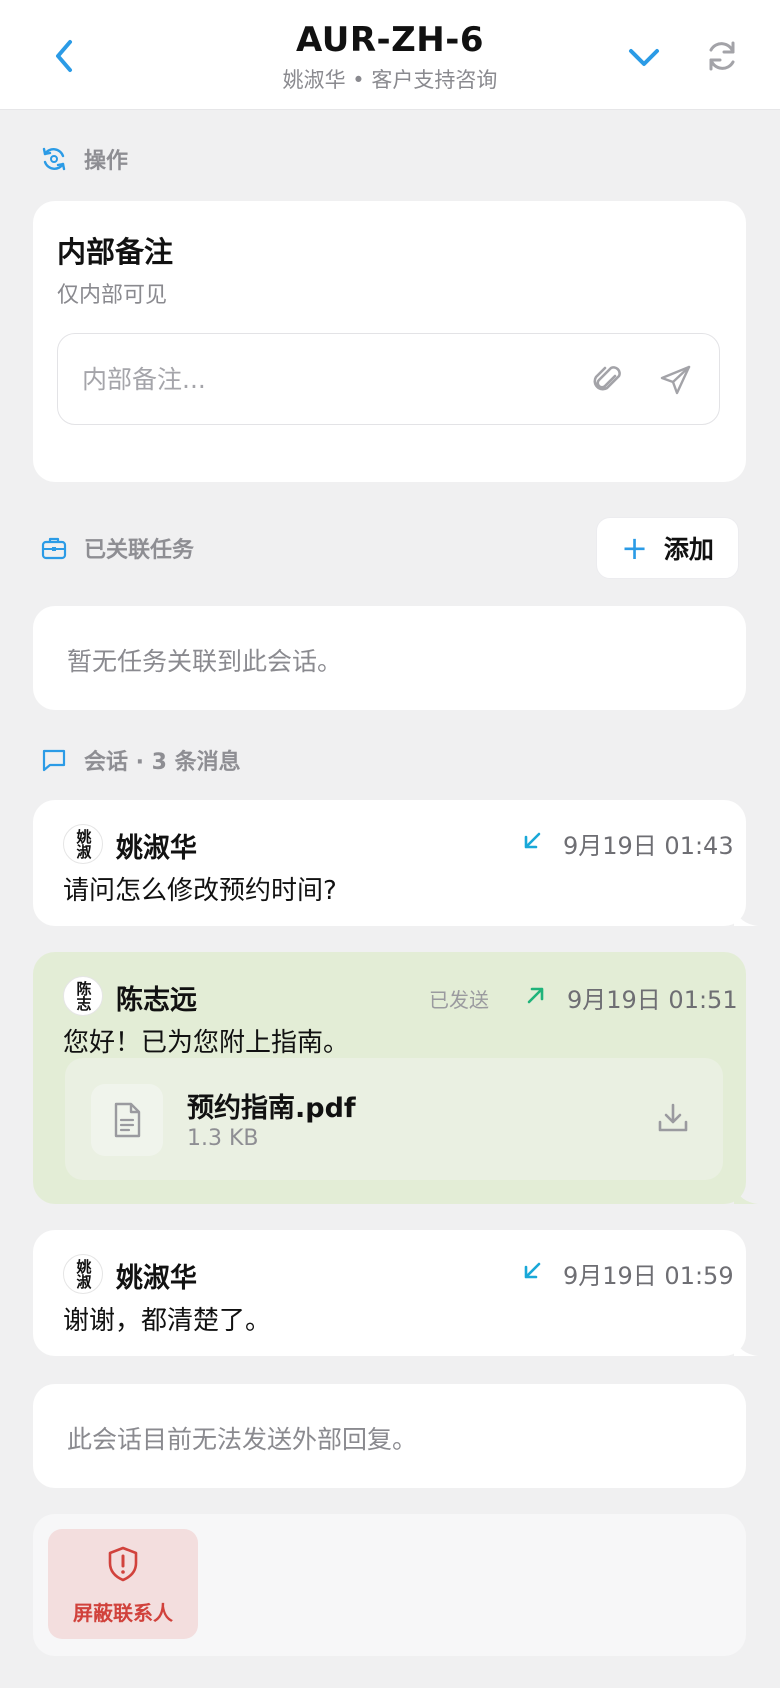 The height and width of the screenshot is (1688, 780). I want to click on refresh-button, so click(722, 56).